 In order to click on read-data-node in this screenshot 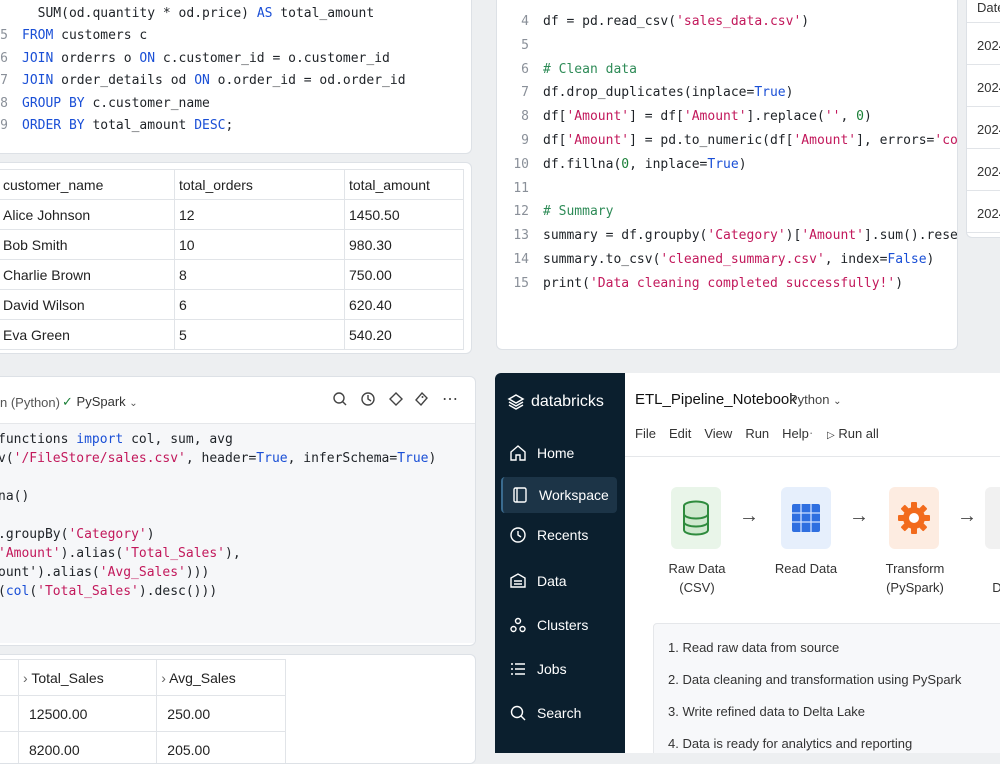, I will do `click(806, 518)`.